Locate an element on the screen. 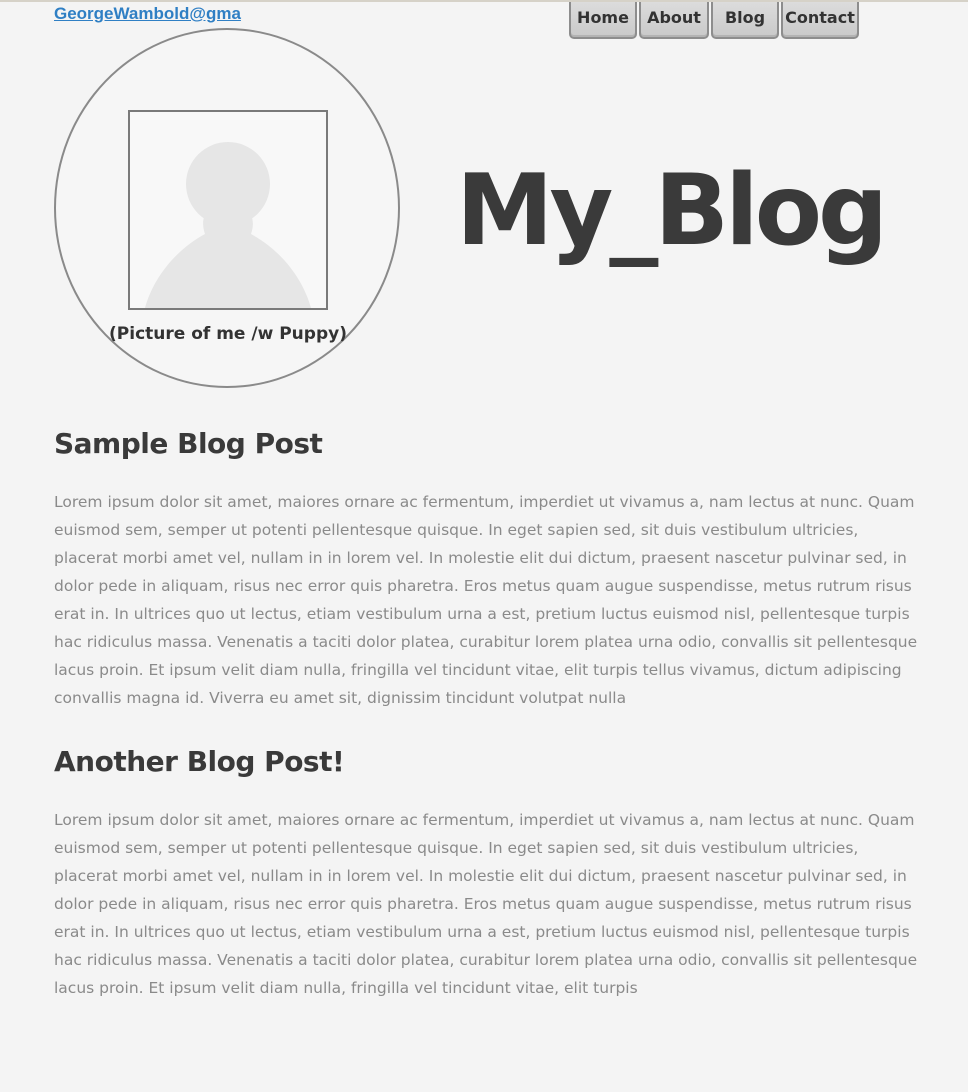  nav-blog-button: Blog is located at coordinates (745, 20).